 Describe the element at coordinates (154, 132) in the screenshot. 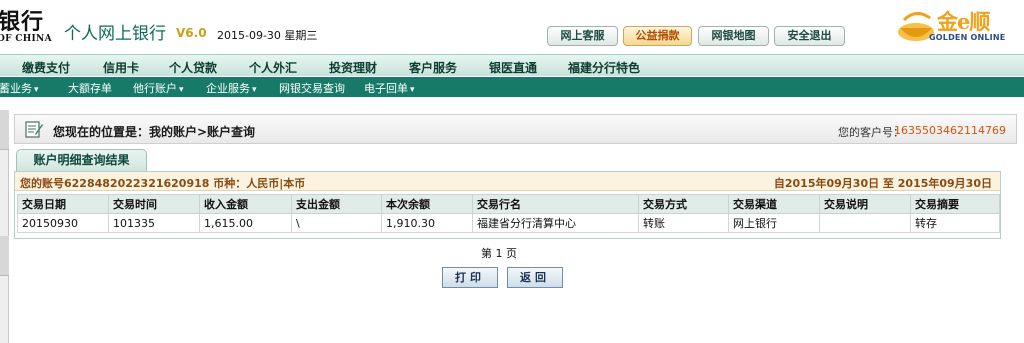

I see `breadcrumb: 您现在的位置是：我的账户>账户查询` at that location.